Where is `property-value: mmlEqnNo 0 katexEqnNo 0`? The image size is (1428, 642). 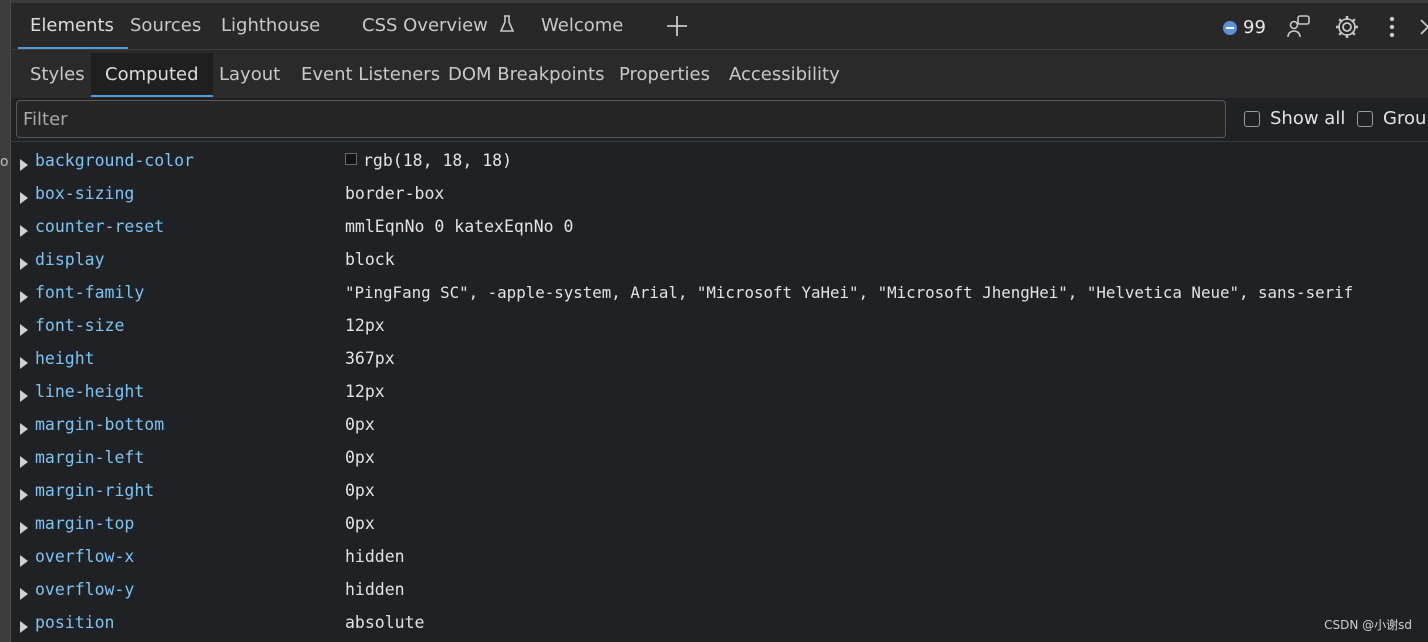
property-value: mmlEqnNo 0 katexEqnNo 0 is located at coordinates (459, 226).